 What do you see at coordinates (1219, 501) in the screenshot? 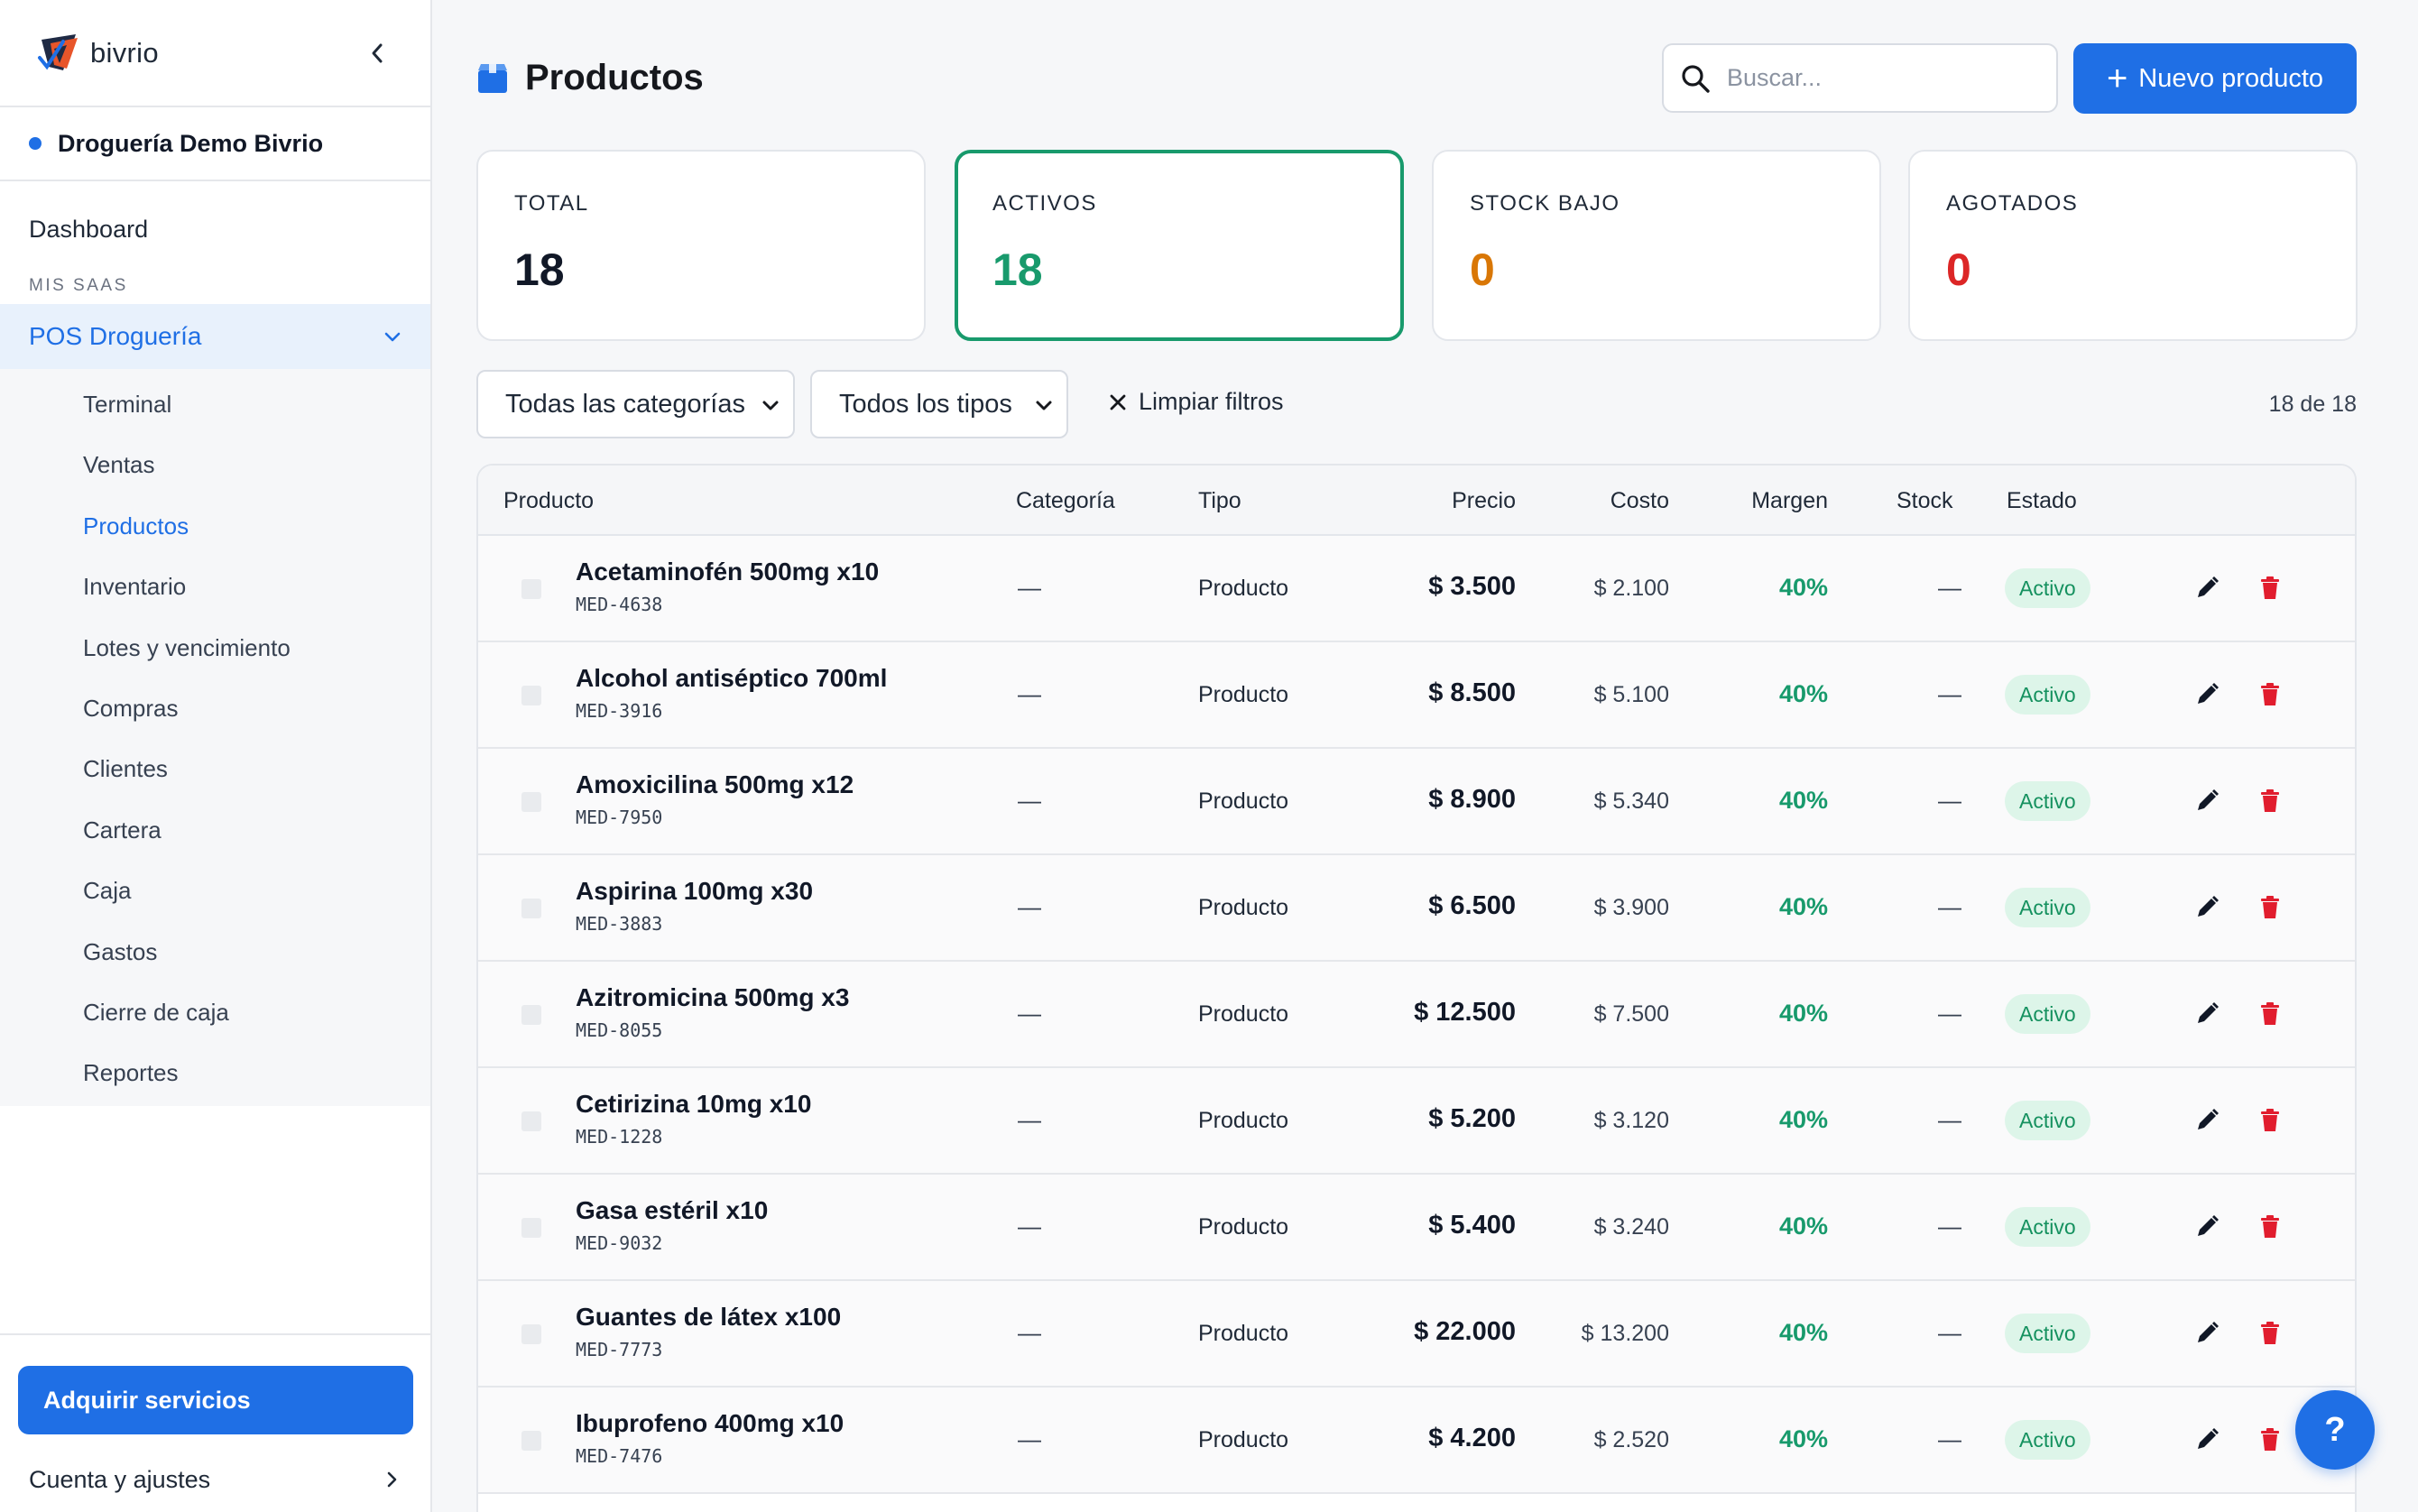
I see `col-tipo: Tipo` at bounding box center [1219, 501].